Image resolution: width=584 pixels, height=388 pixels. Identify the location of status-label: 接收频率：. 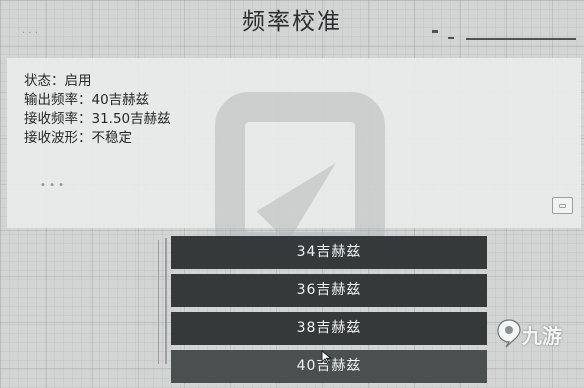
(58, 119).